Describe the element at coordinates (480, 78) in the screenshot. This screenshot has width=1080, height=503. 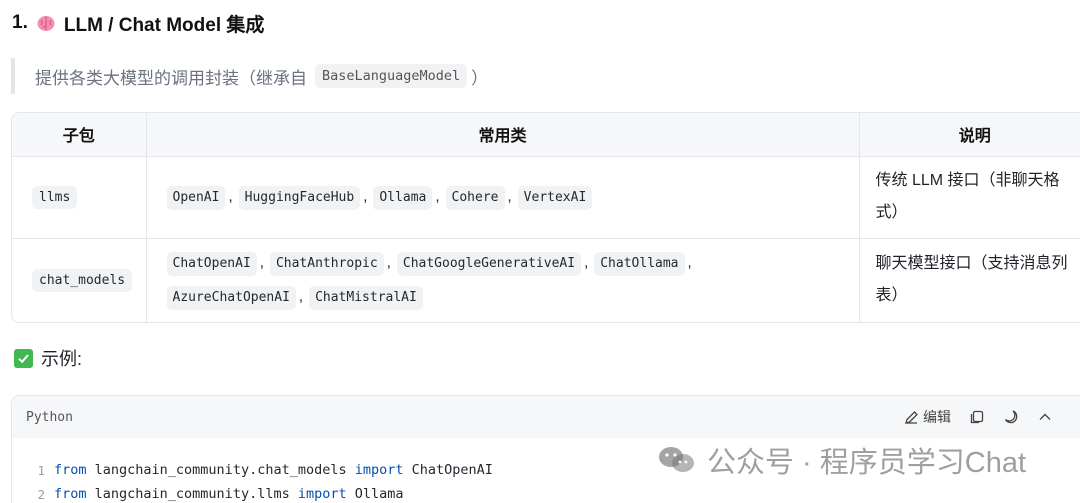
I see `quote-suffix: ）` at that location.